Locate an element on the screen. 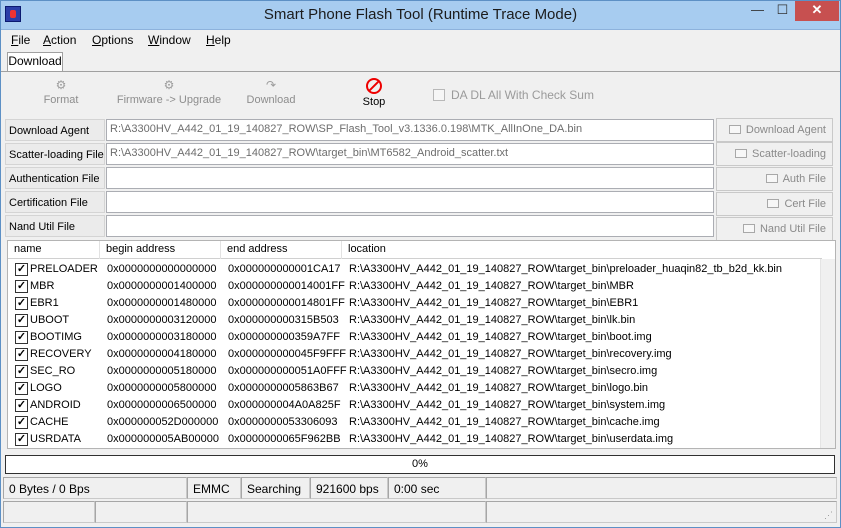  end-address: 0x000000000315B503 is located at coordinates (283, 320).